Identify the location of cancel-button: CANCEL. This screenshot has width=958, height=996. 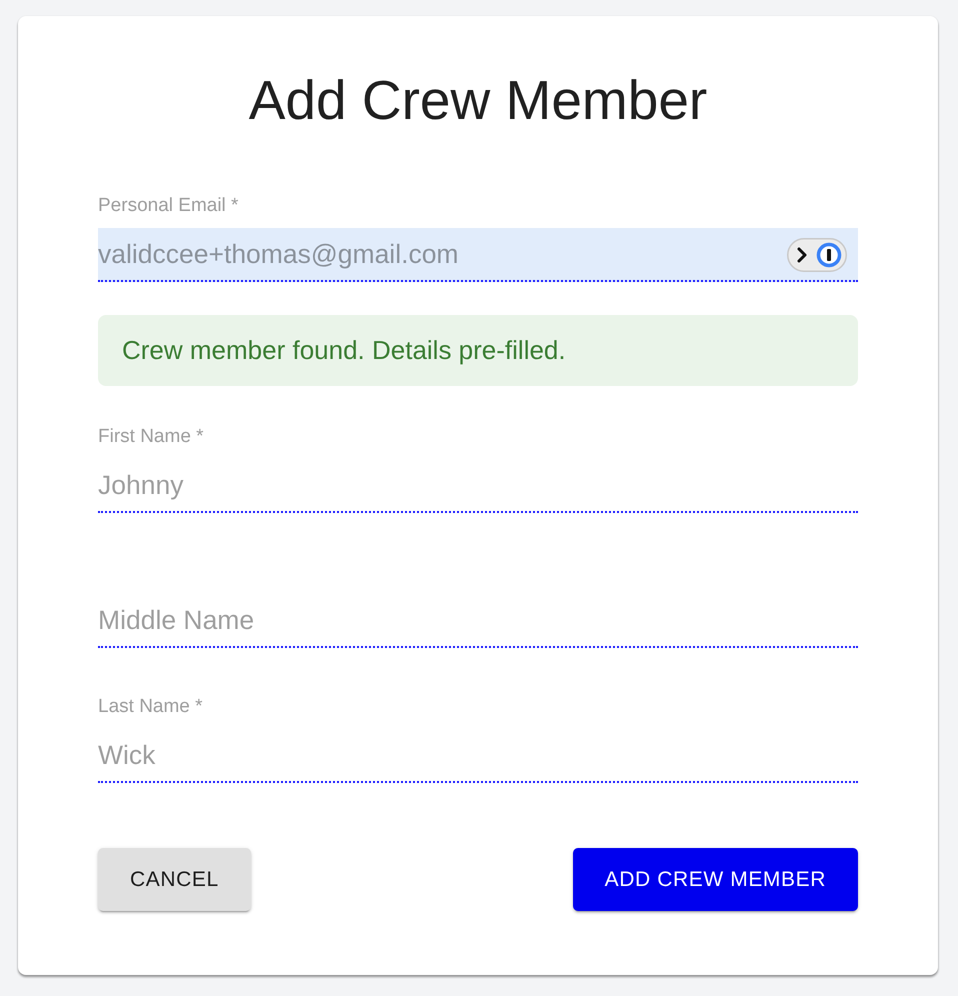
(174, 879).